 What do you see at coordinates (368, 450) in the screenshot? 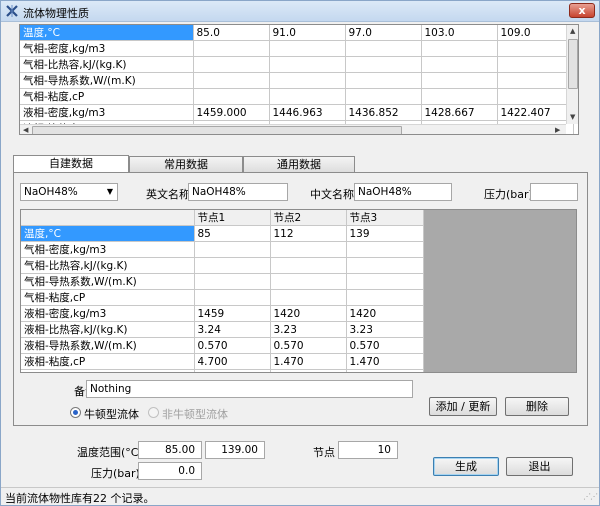
I see `nodes-field: 10` at bounding box center [368, 450].